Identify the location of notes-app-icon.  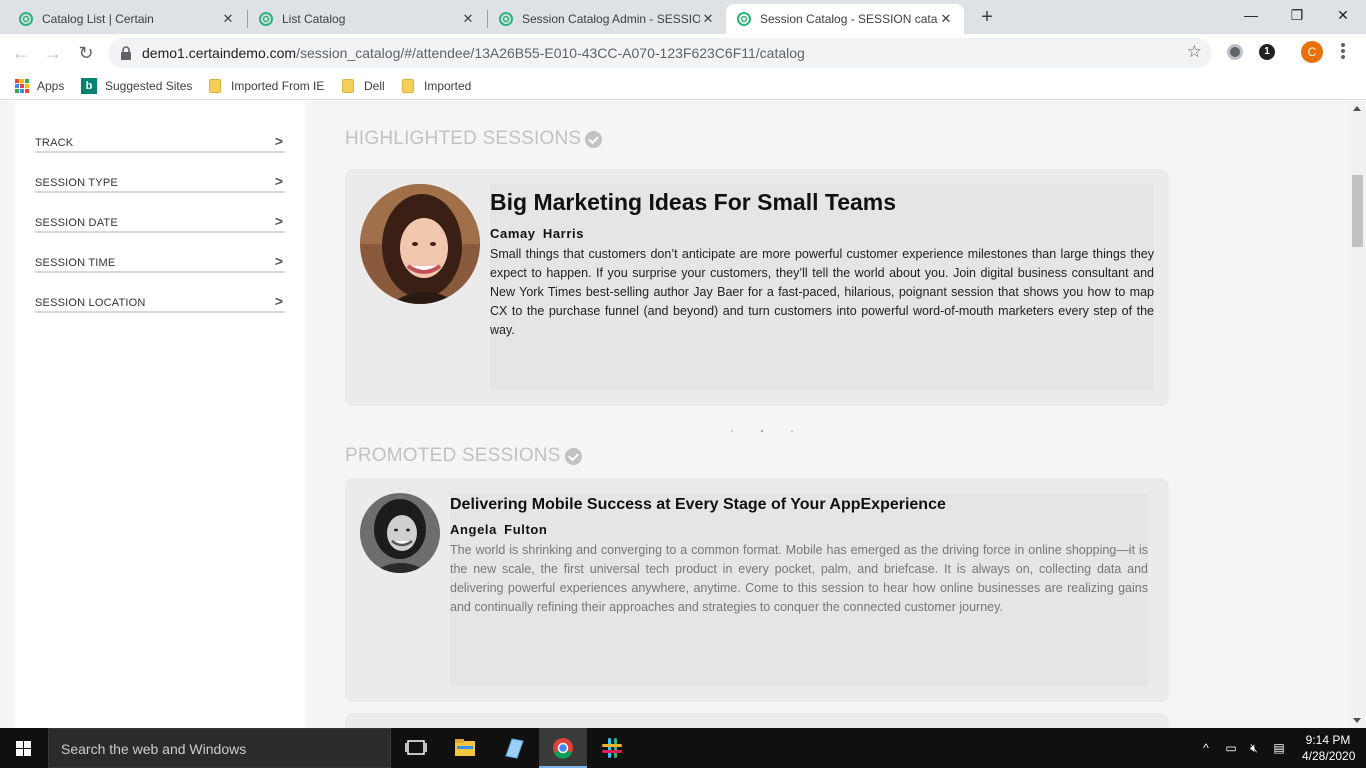
(514, 748).